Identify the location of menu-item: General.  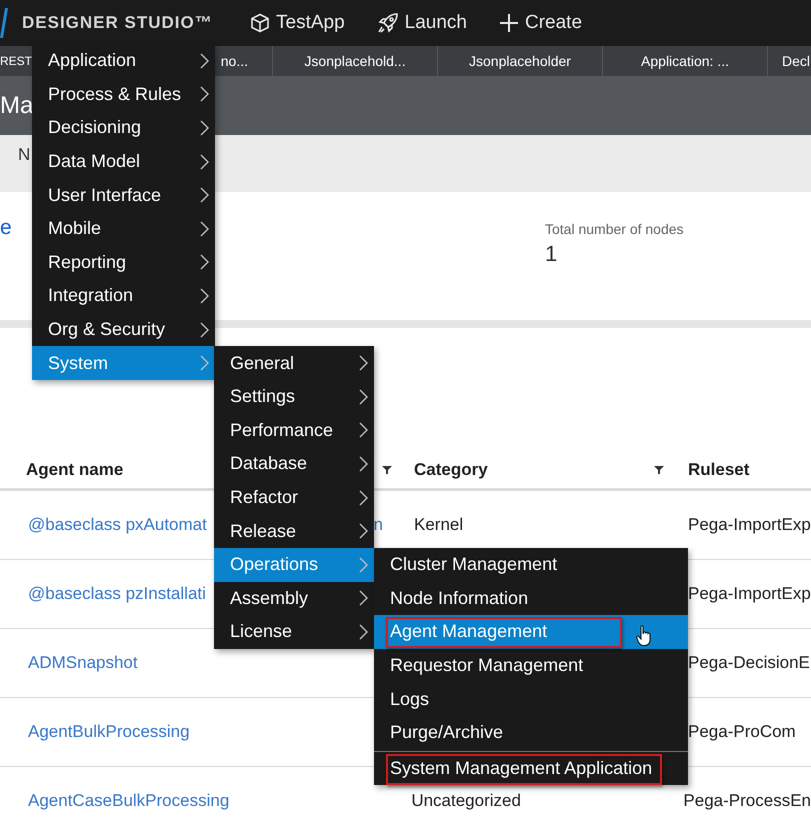
(294, 363).